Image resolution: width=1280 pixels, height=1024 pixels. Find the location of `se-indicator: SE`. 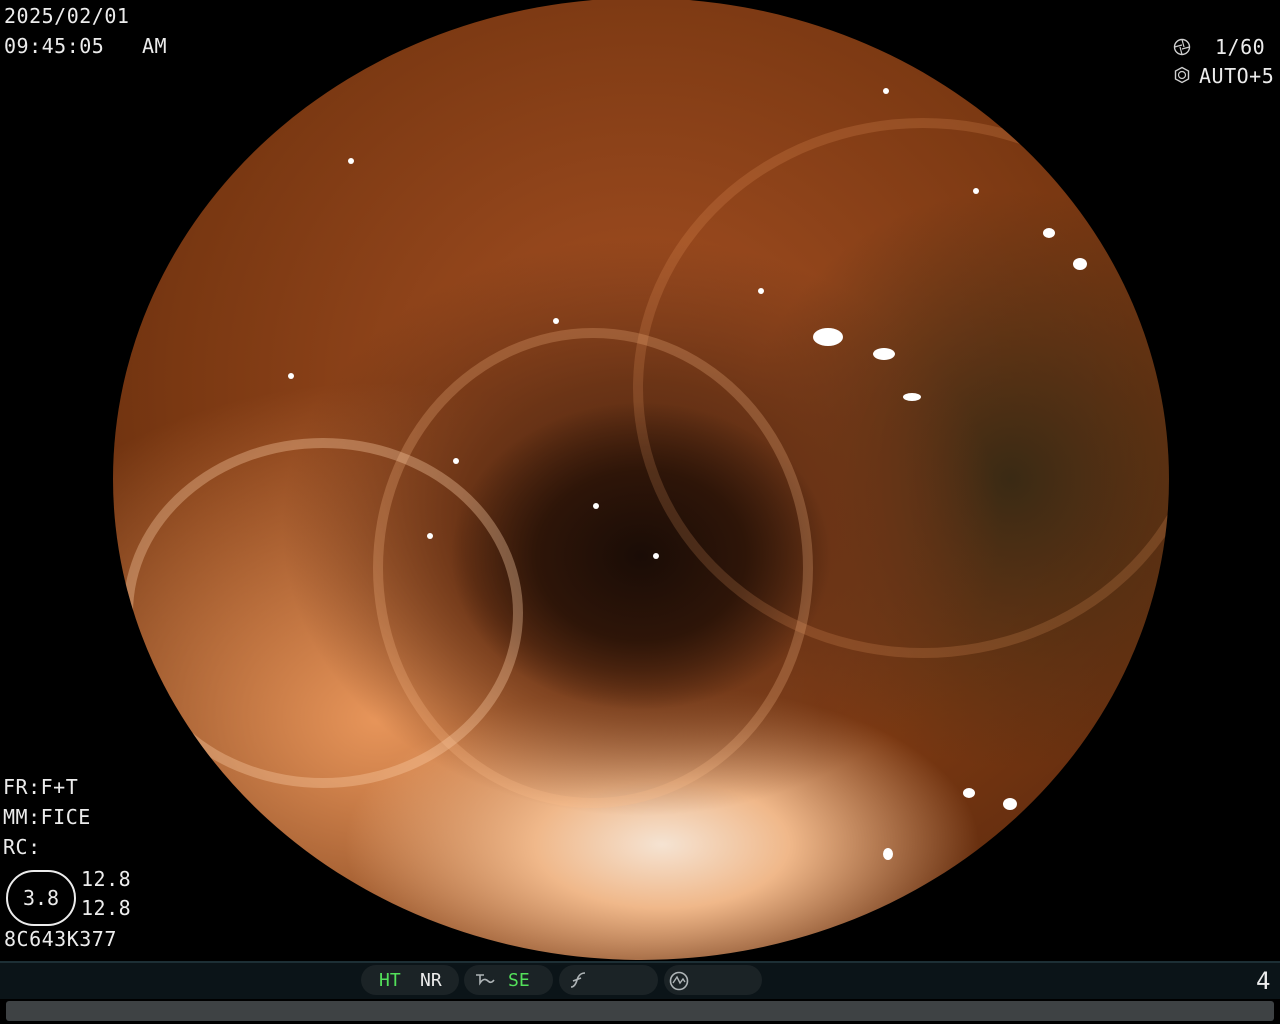

se-indicator: SE is located at coordinates (519, 980).